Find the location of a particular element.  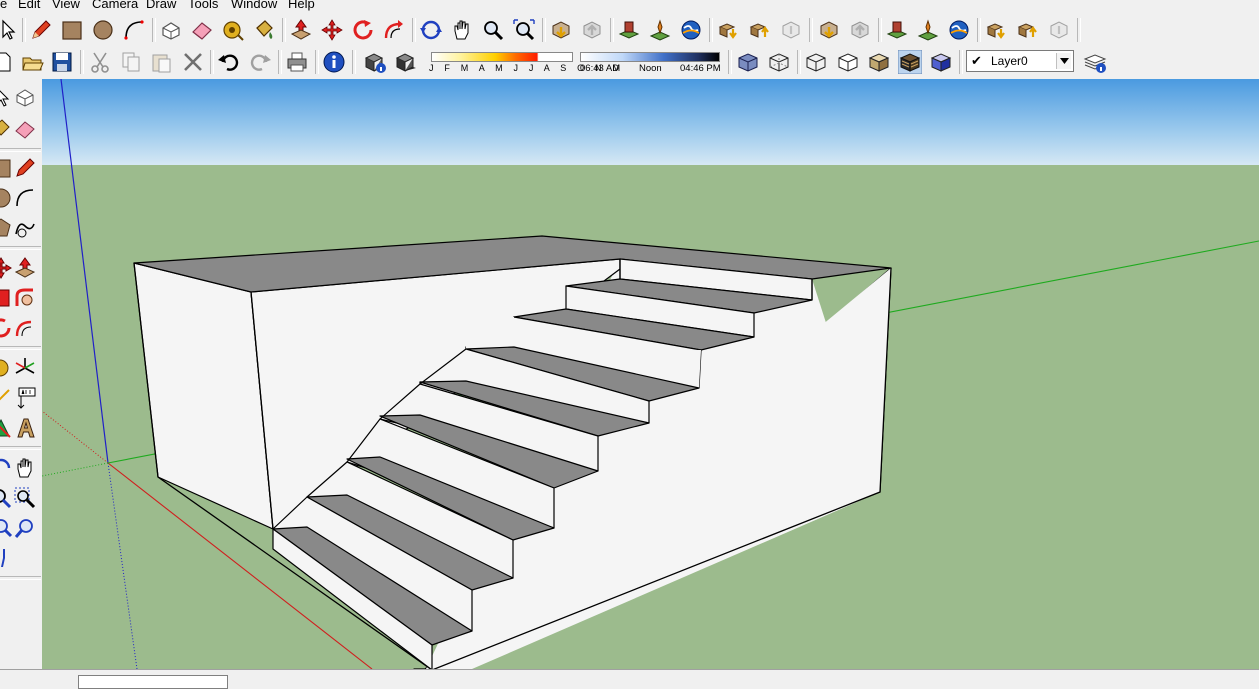

pencil-tool-icon-left is located at coordinates (25, 168).